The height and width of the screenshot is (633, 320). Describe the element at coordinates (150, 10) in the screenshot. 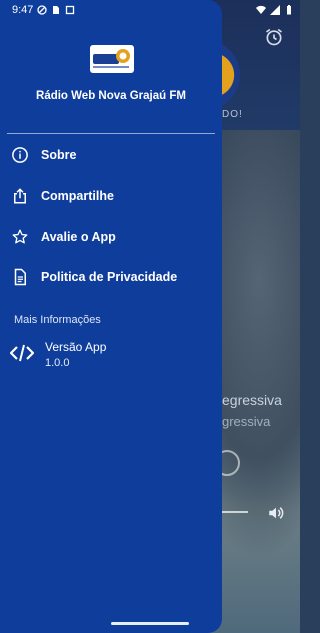

I see `status-bar: 9:47` at that location.